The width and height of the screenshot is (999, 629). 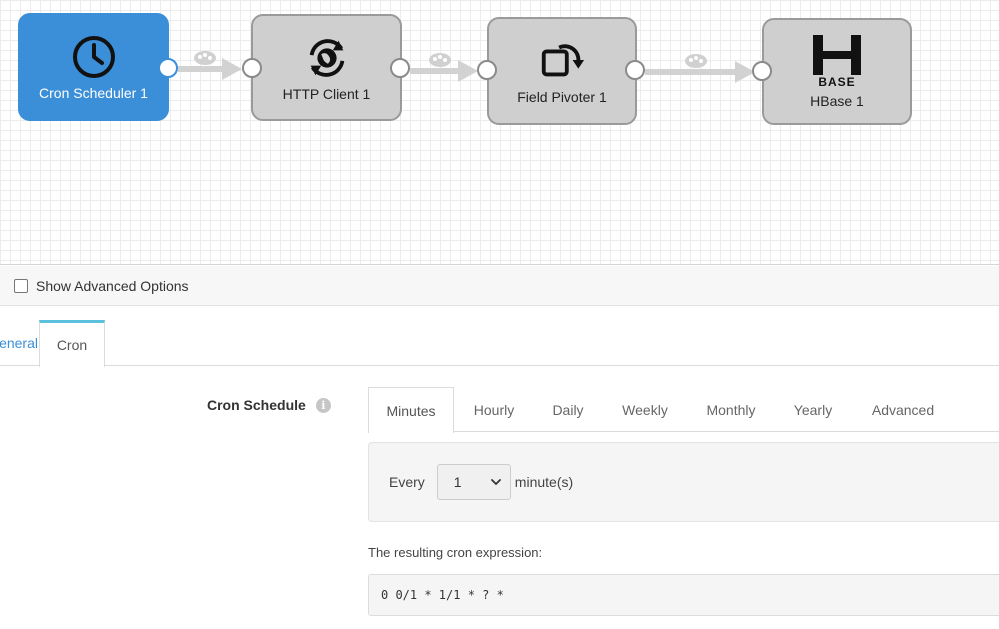 I want to click on tab-label: Yearly, so click(x=813, y=409).